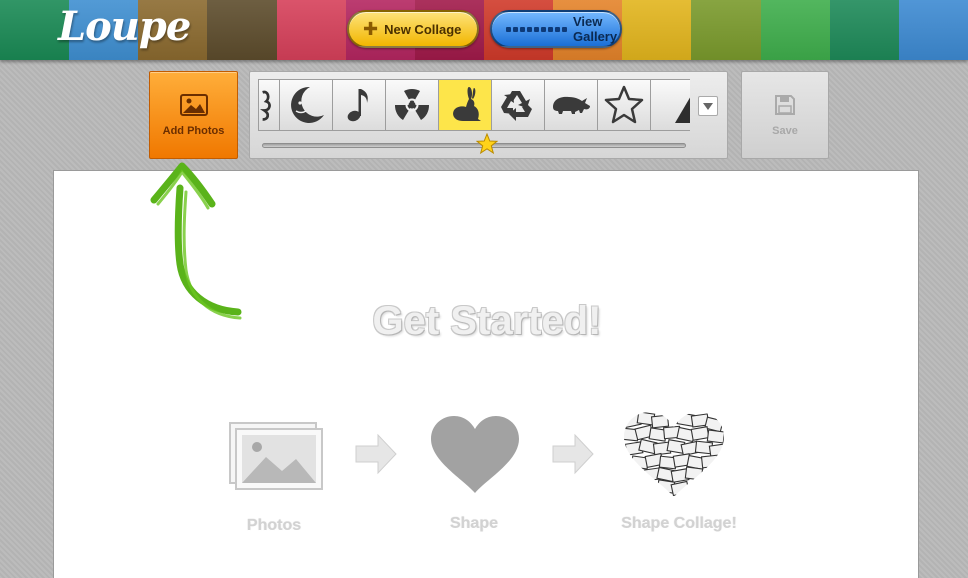 Image resolution: width=968 pixels, height=578 pixels. I want to click on heart-icon, so click(475, 454).